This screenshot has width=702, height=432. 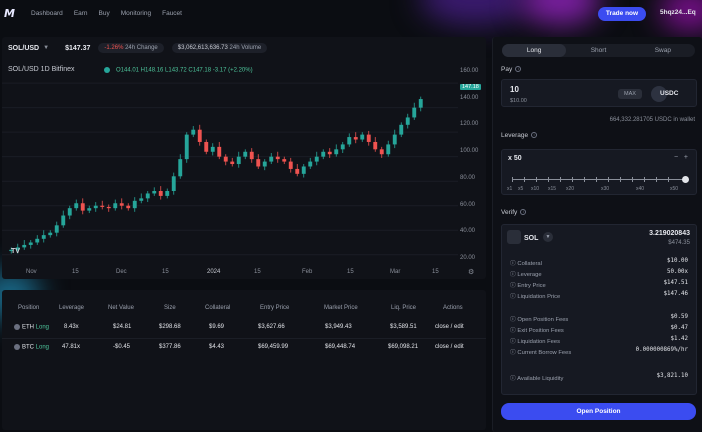 What do you see at coordinates (599, 296) in the screenshot?
I see `detail-row: ⓘ Liquidation Price $147.46` at bounding box center [599, 296].